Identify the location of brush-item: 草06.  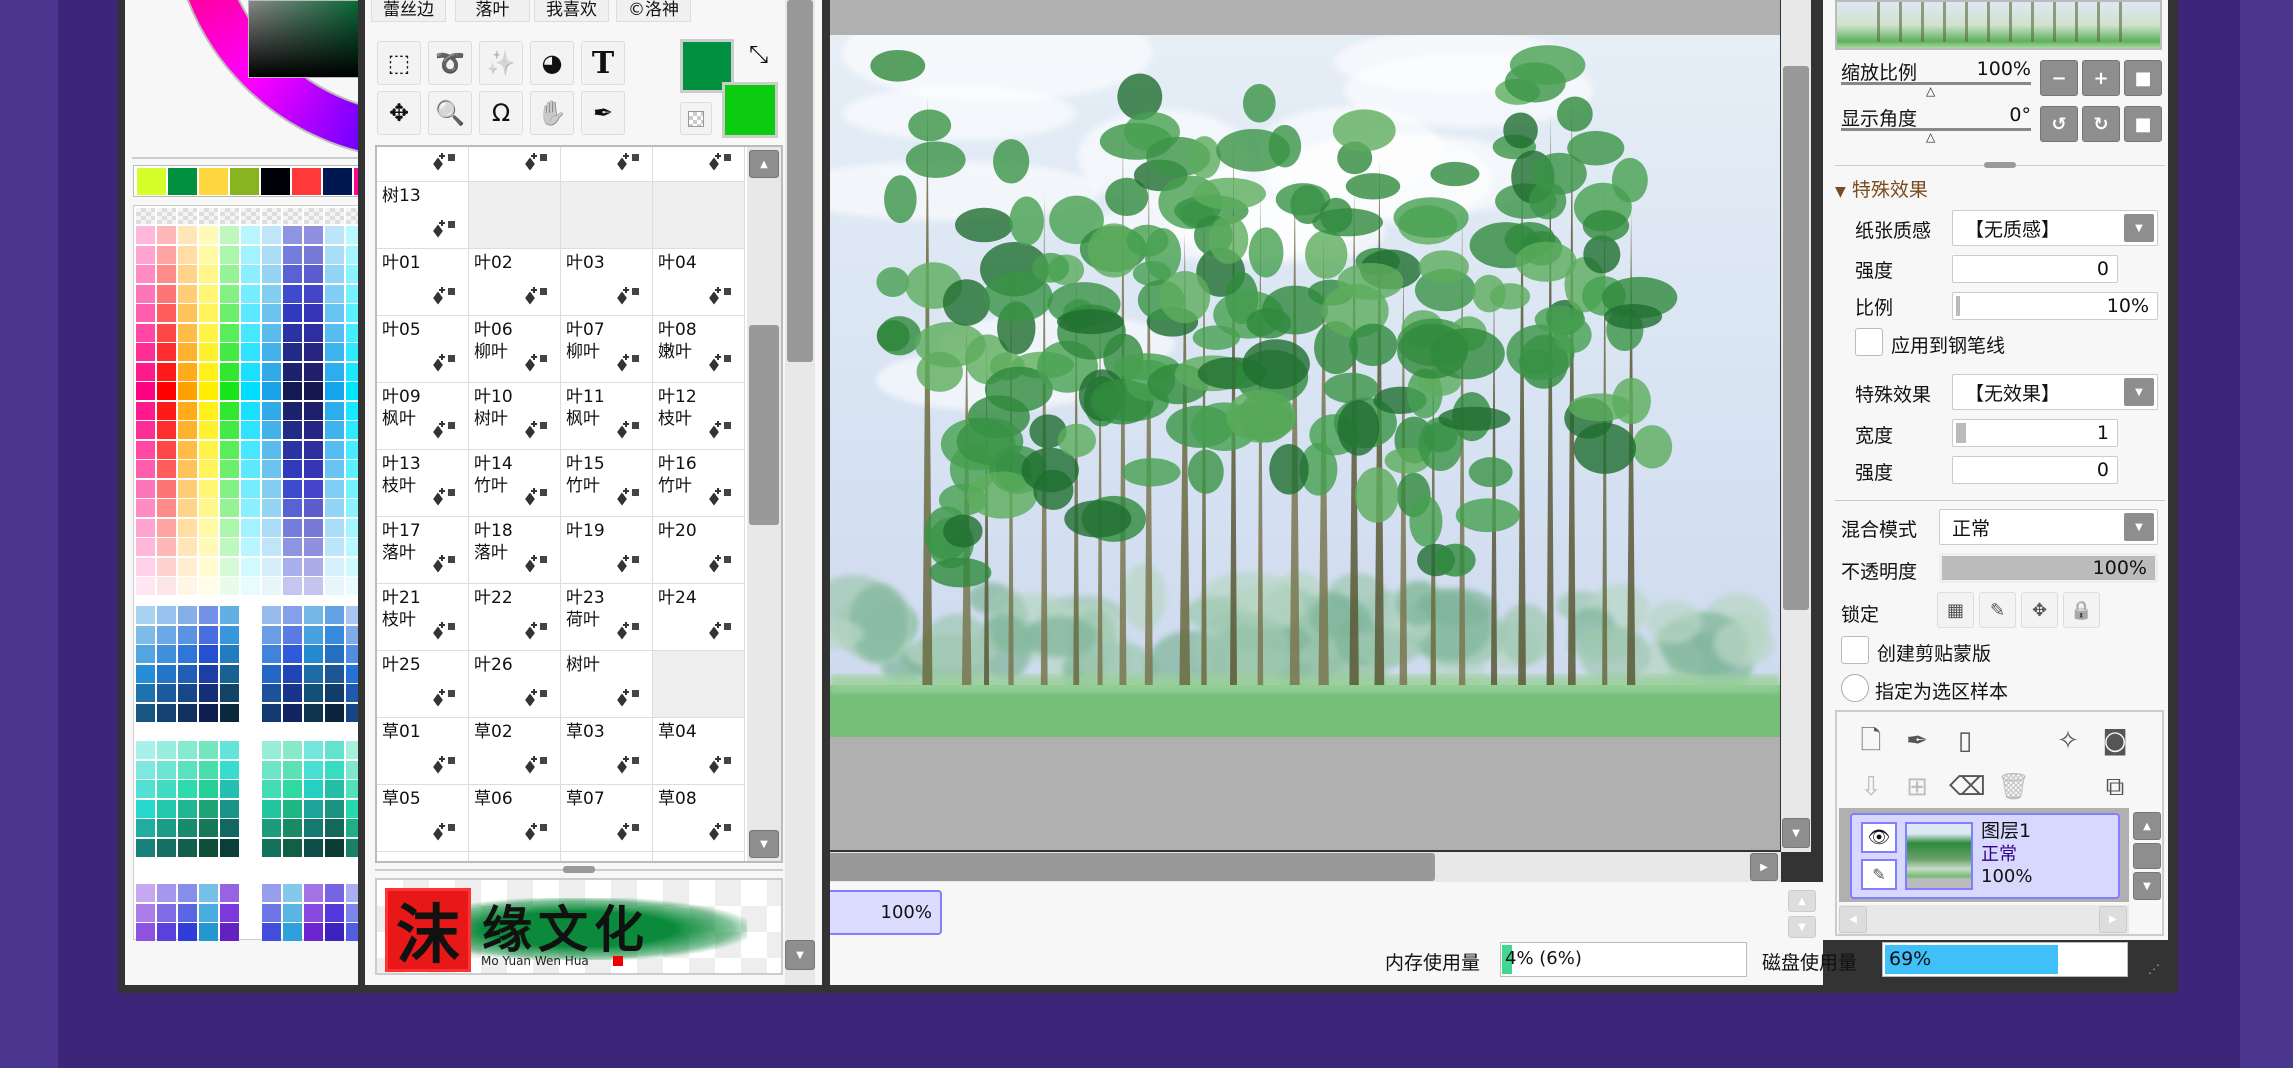
(515, 818).